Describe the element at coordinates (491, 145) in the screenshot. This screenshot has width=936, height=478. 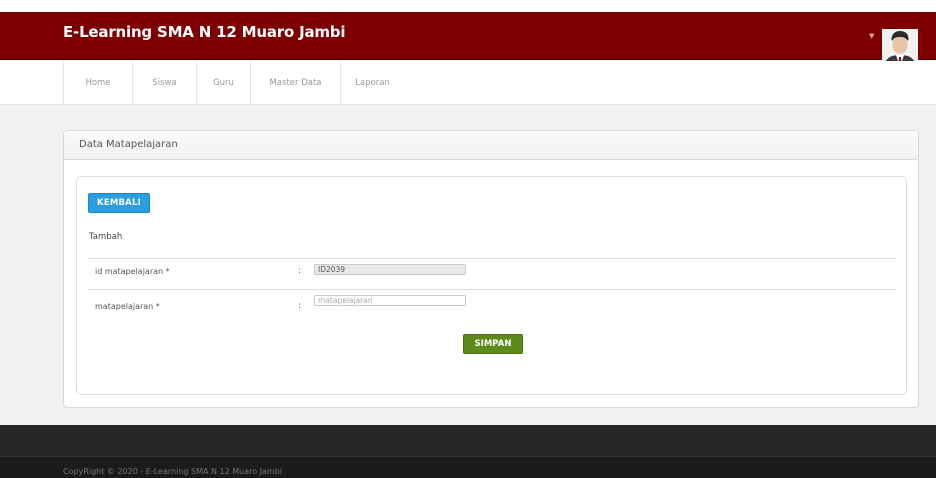
I see `panel-header: Data Matapelajaran` at that location.